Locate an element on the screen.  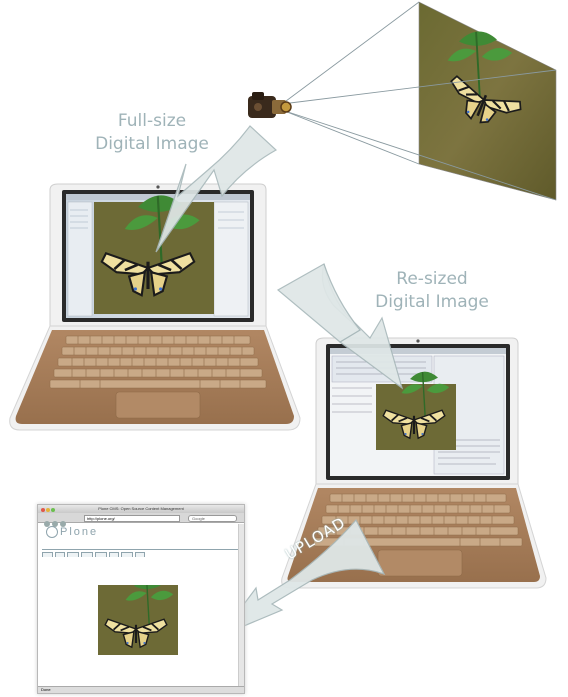
uploaded-image is located at coordinates (138, 620).